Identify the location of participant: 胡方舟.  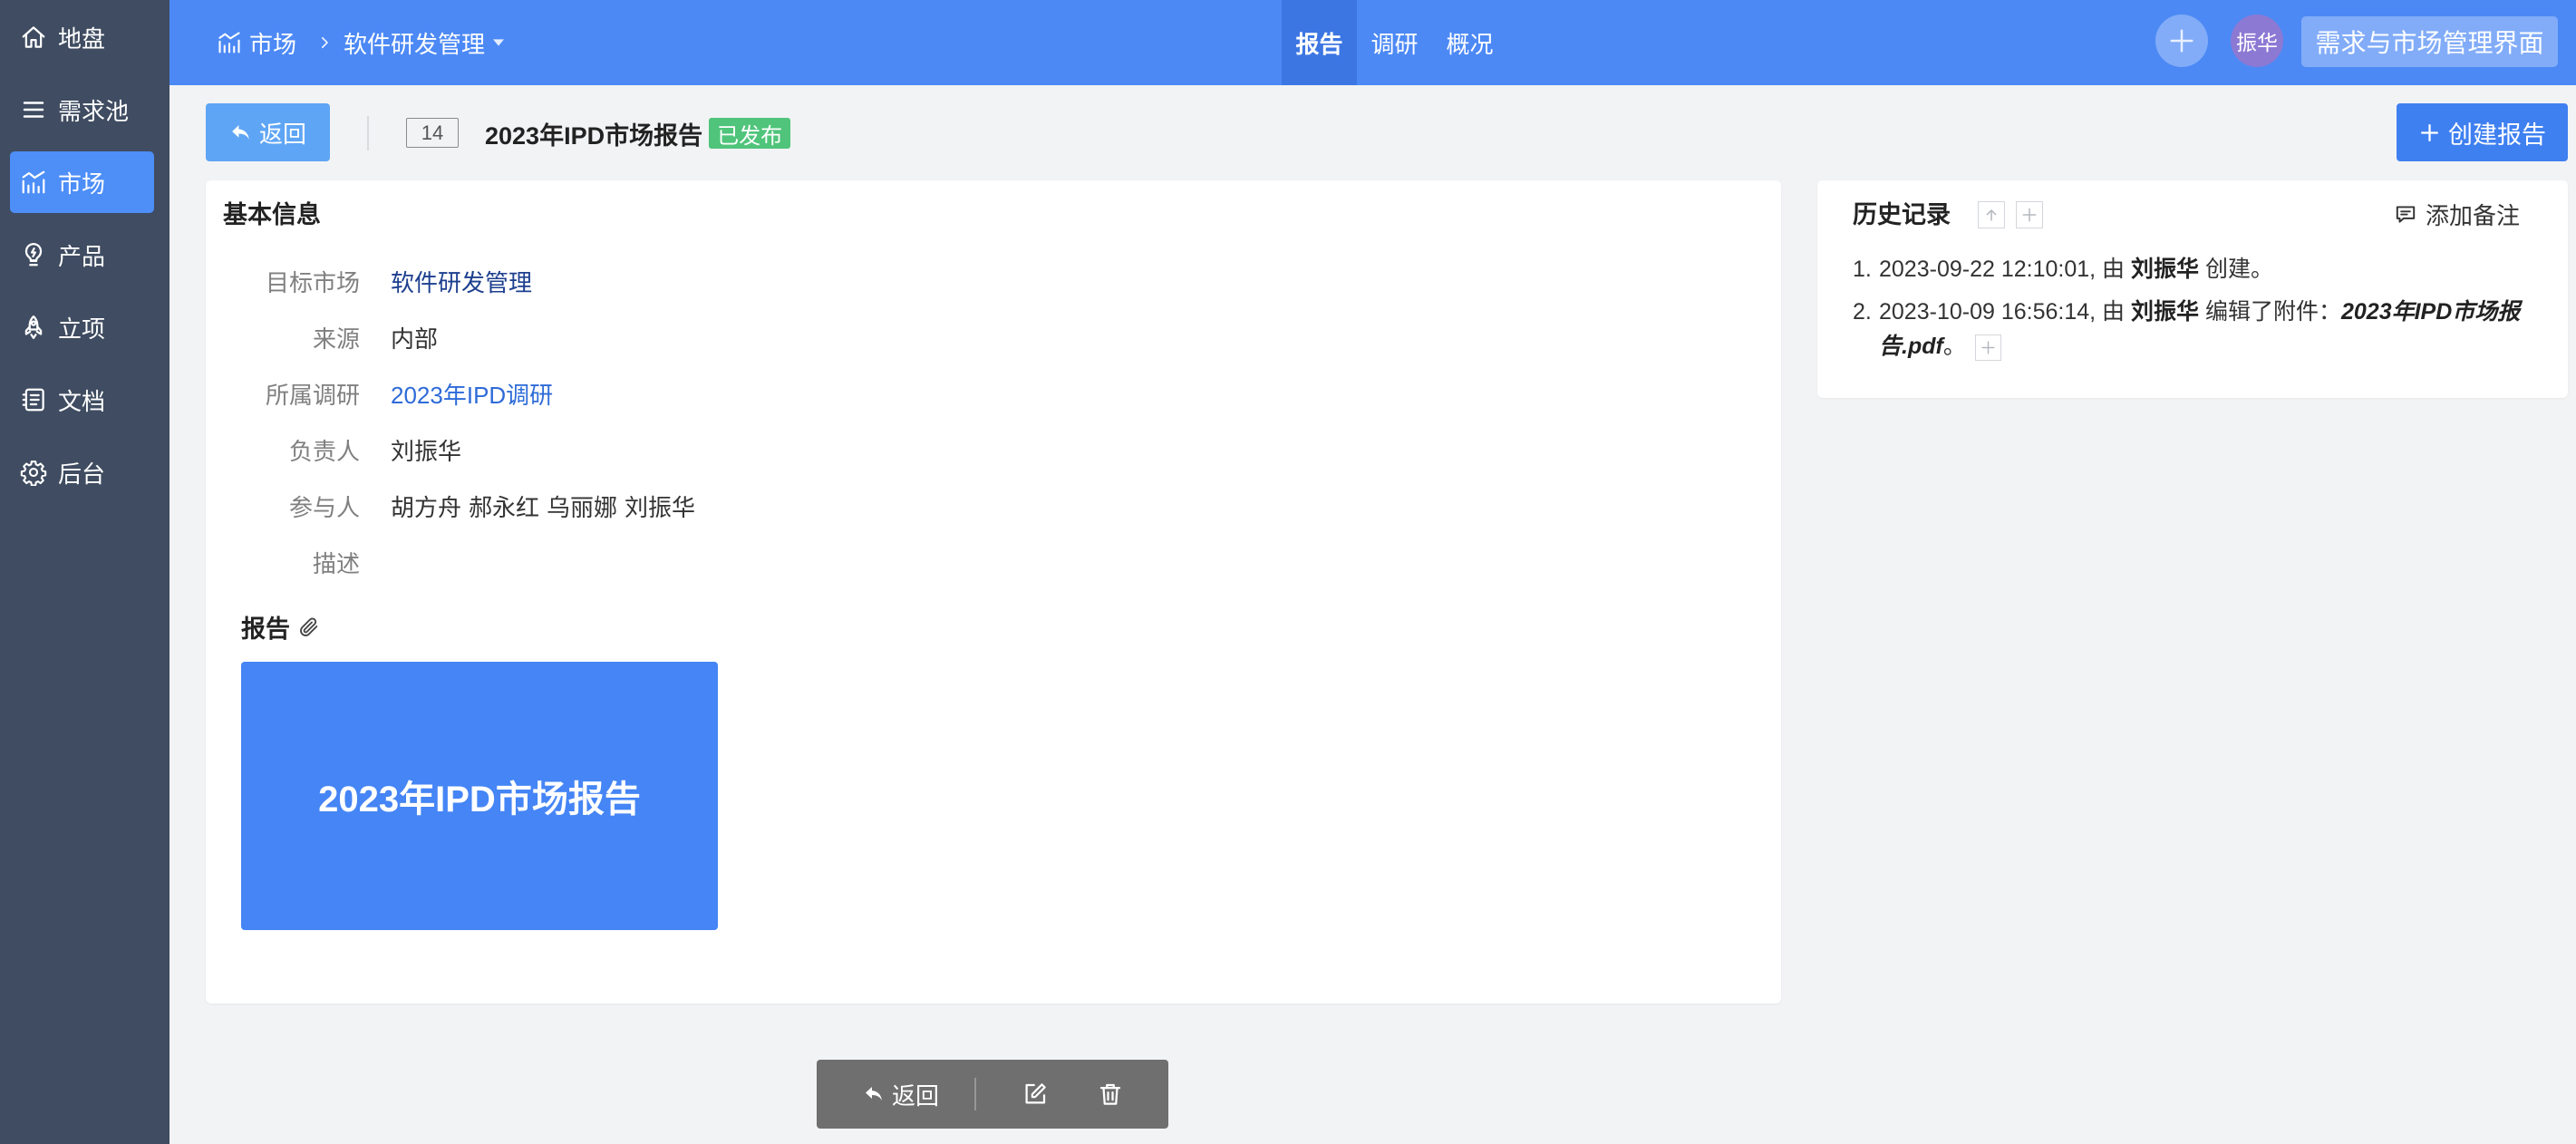
(426, 507).